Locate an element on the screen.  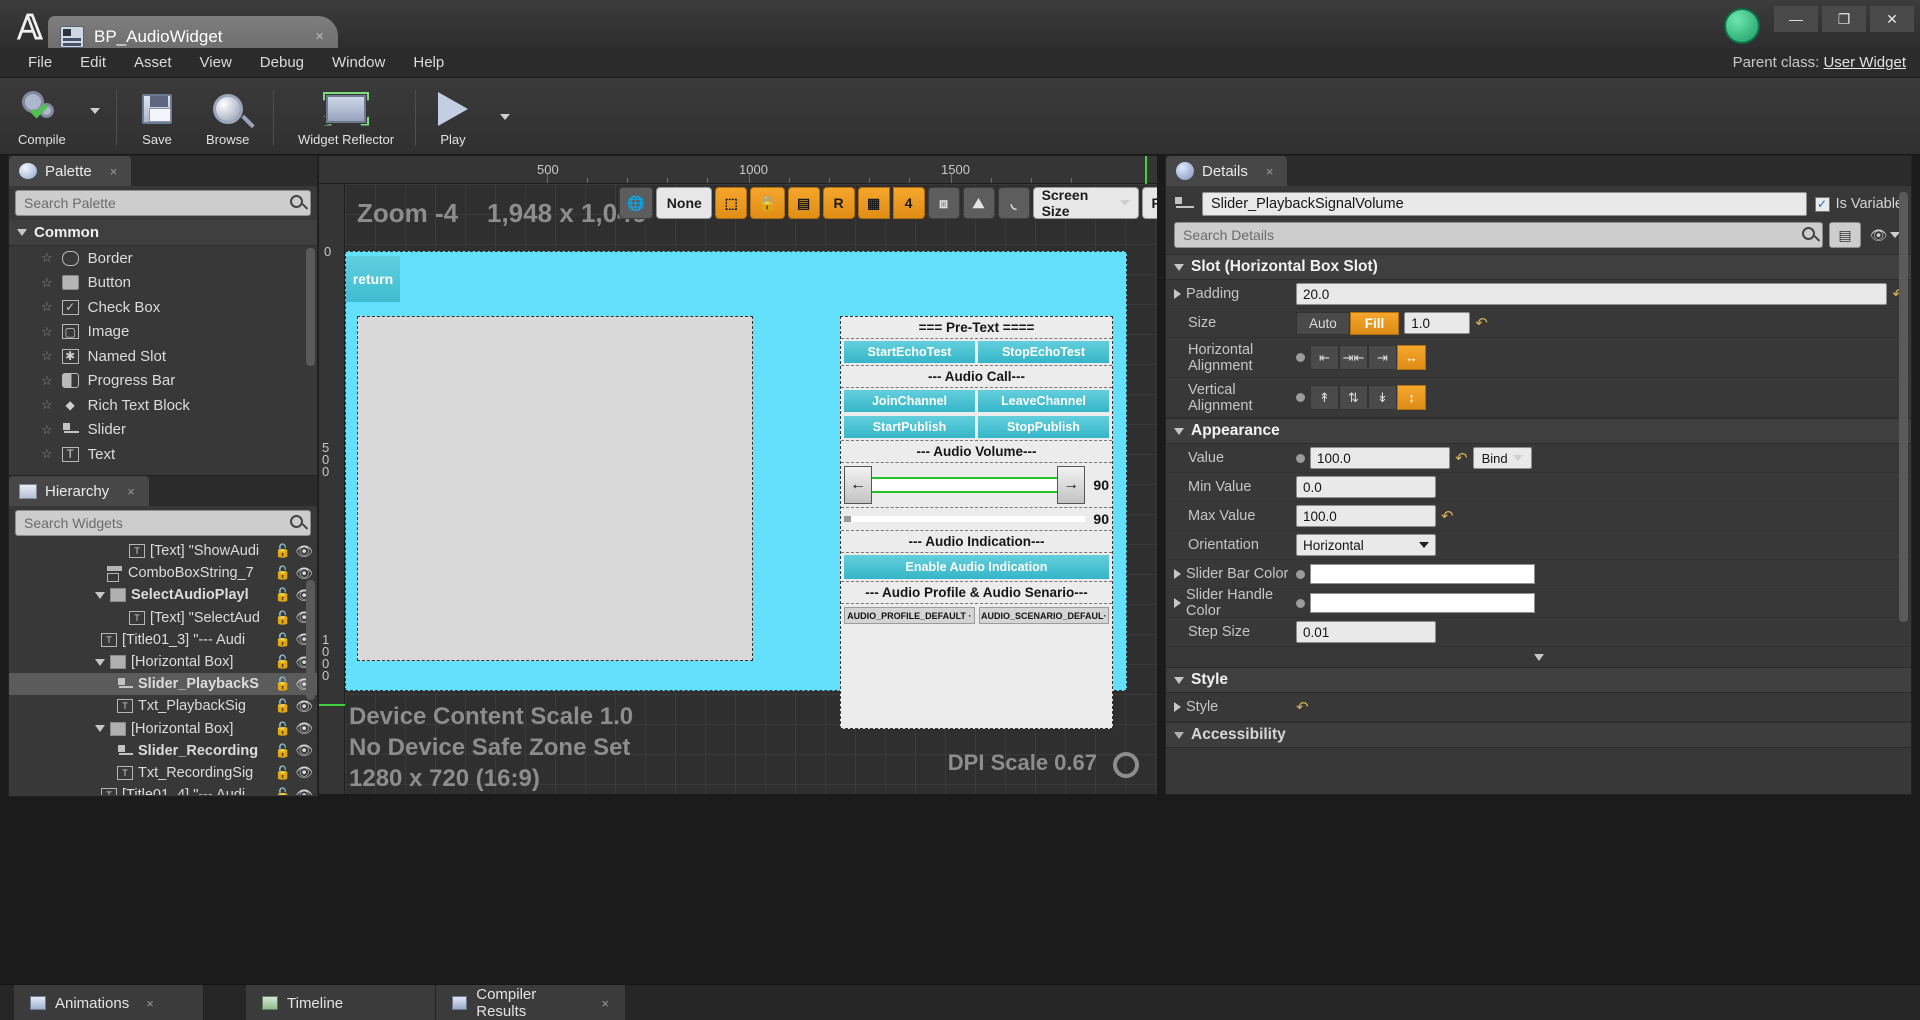
recording-volume-slider-row: 90 is located at coordinates (976, 519).